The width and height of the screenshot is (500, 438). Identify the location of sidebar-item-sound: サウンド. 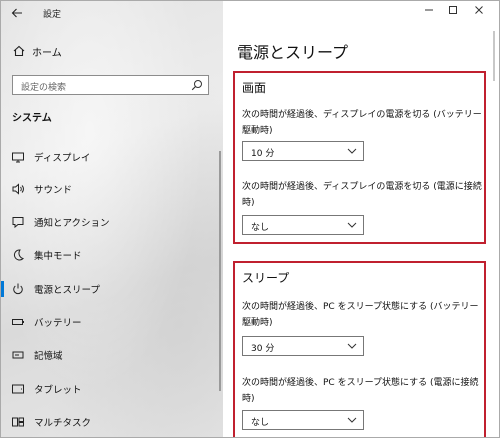
(112, 189).